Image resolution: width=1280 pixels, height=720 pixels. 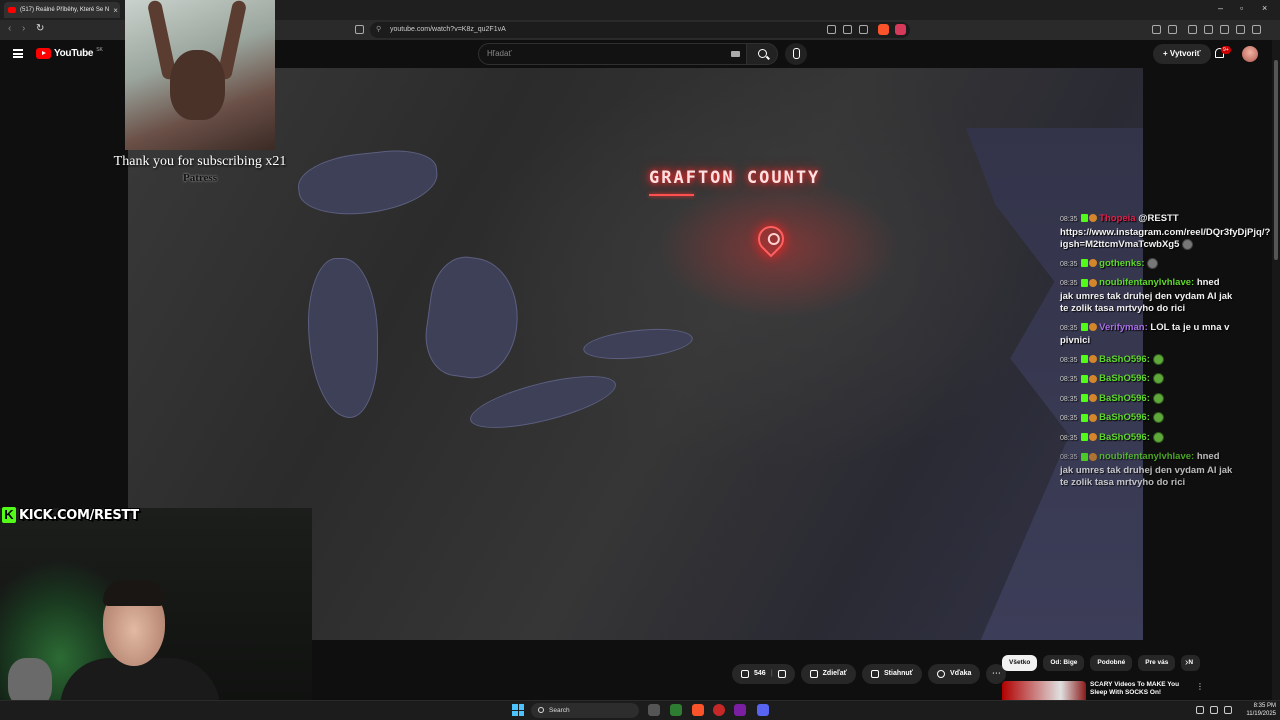 I want to click on youtube-logo: YouTube SK, so click(x=69, y=53).